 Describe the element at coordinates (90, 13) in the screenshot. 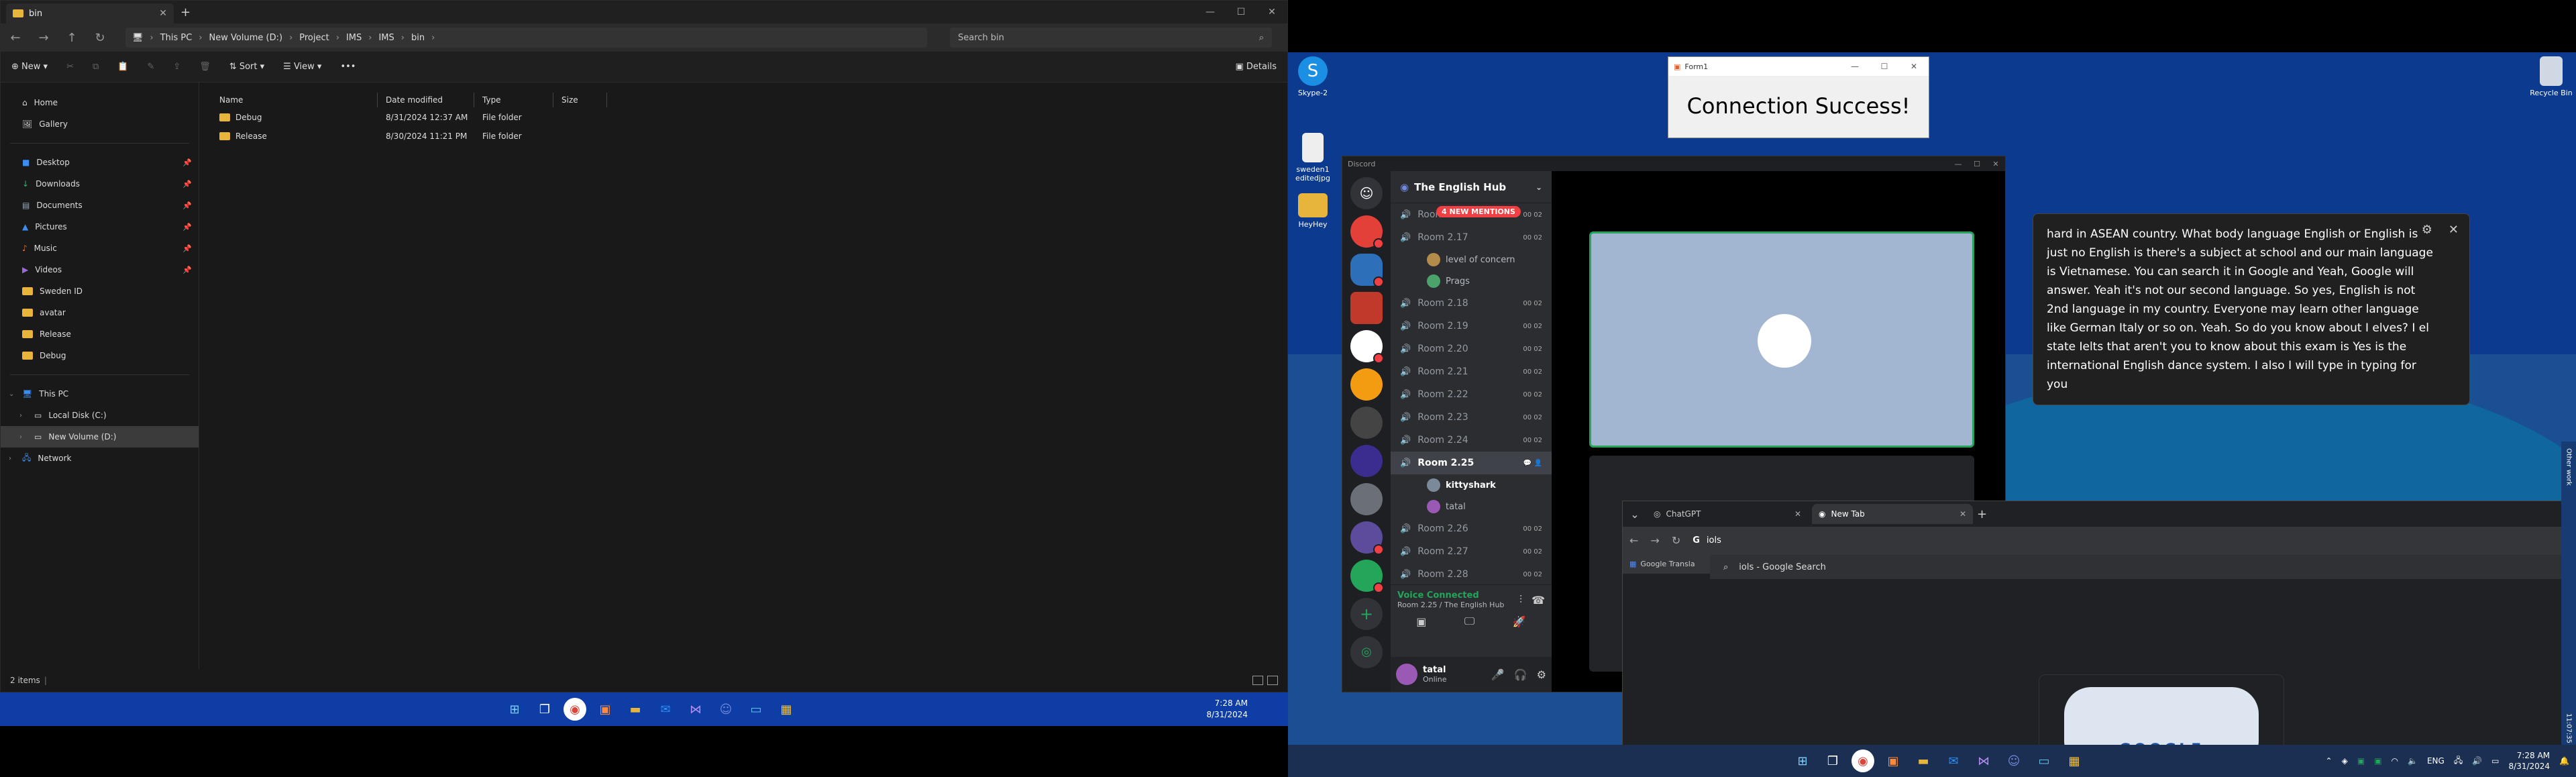

I see `explorer-tab: bin ✕` at that location.